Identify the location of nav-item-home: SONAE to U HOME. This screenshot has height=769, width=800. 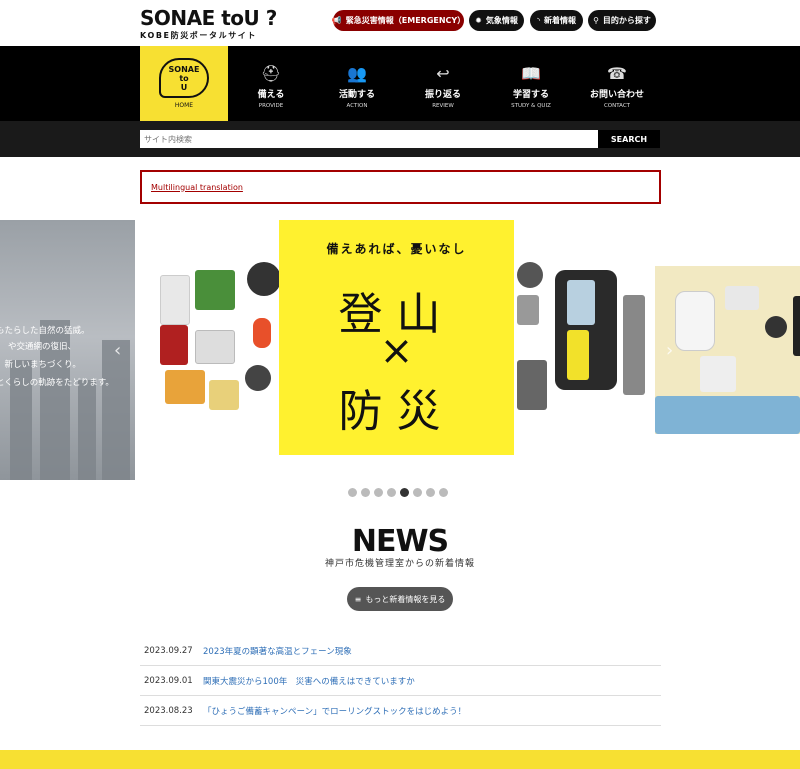
(184, 83).